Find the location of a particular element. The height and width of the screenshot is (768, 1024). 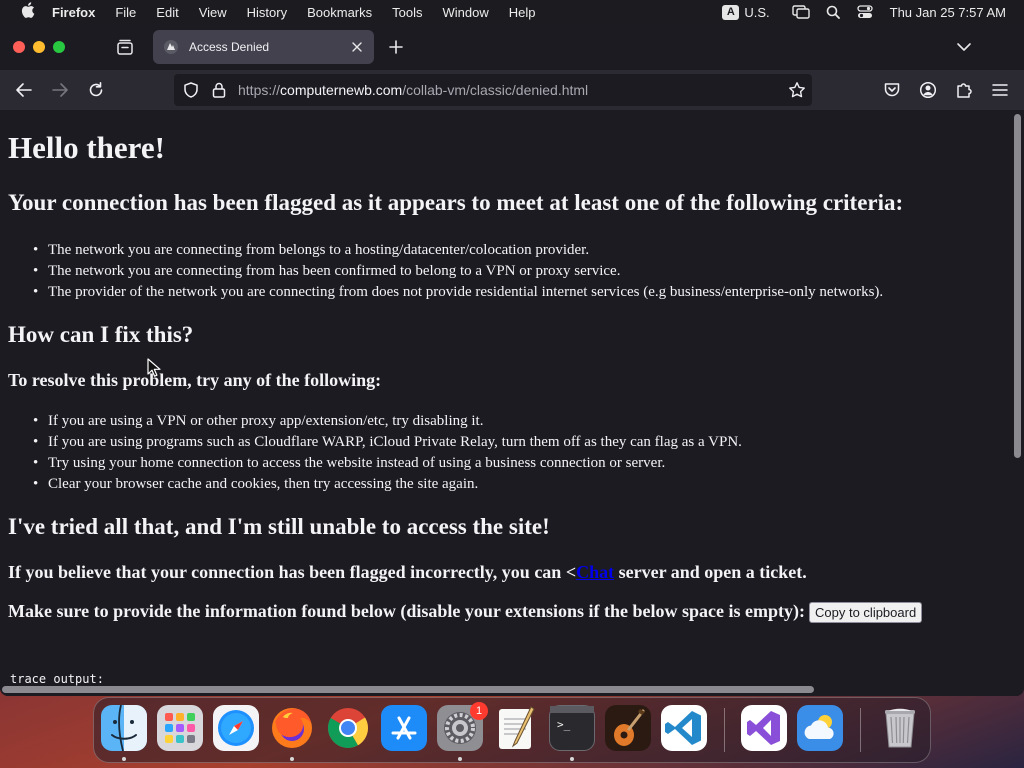

window-fullscreen-button is located at coordinates (59, 47).